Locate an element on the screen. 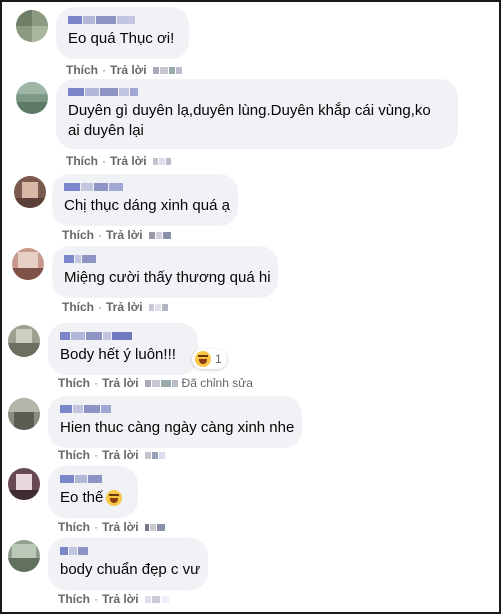  comment-text: Miệng cười thấy thương quá hi is located at coordinates (167, 277).